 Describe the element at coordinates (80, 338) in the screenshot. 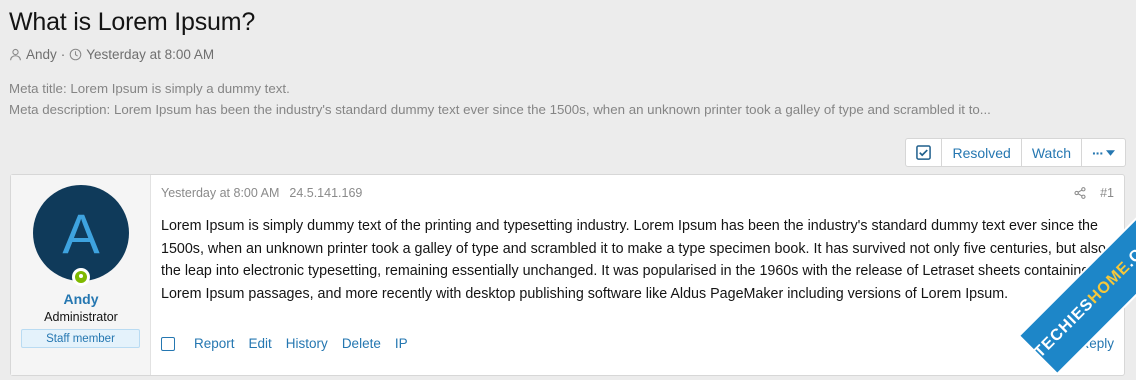

I see `staff-badge: Staff member` at that location.